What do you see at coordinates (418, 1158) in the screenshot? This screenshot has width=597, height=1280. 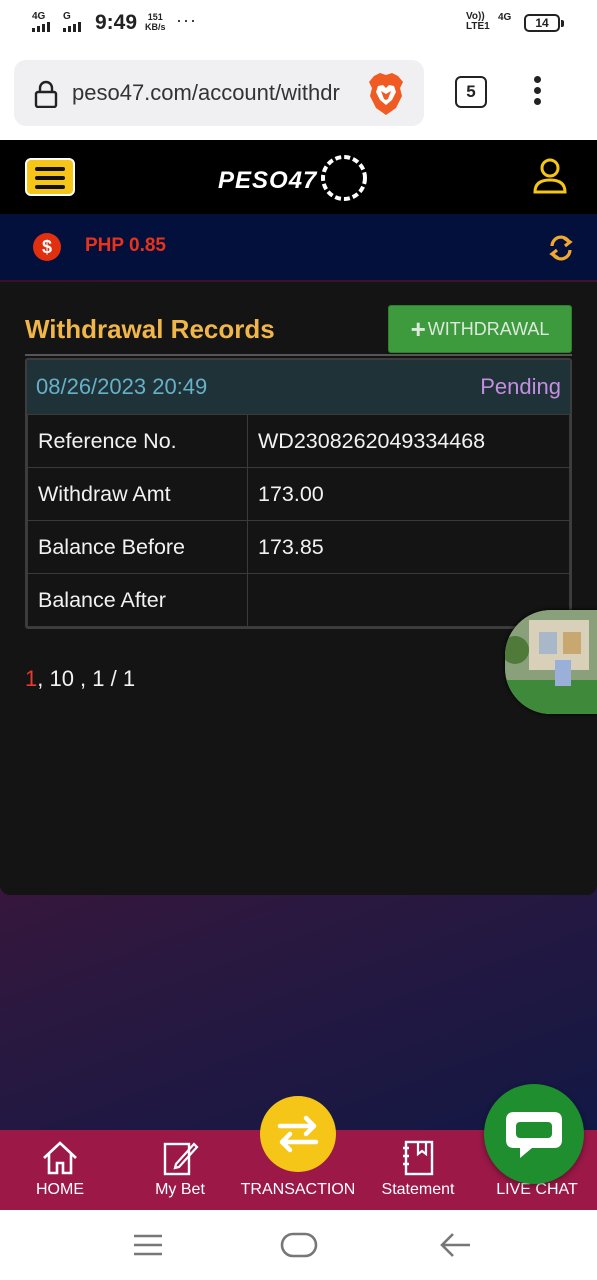 I see `book-icon` at bounding box center [418, 1158].